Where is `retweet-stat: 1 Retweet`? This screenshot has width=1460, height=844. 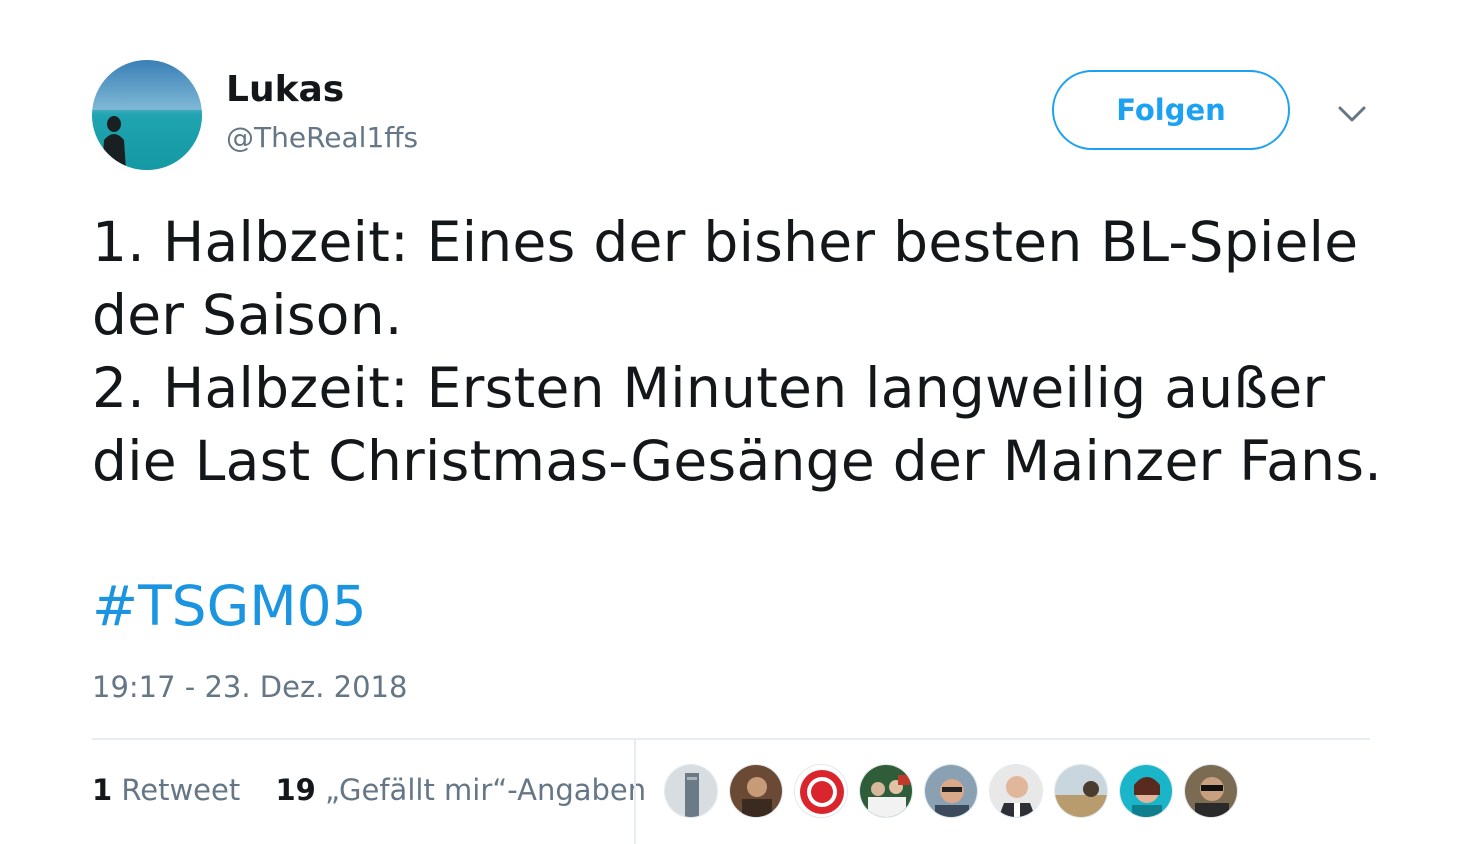
retweet-stat: 1 Retweet is located at coordinates (166, 790).